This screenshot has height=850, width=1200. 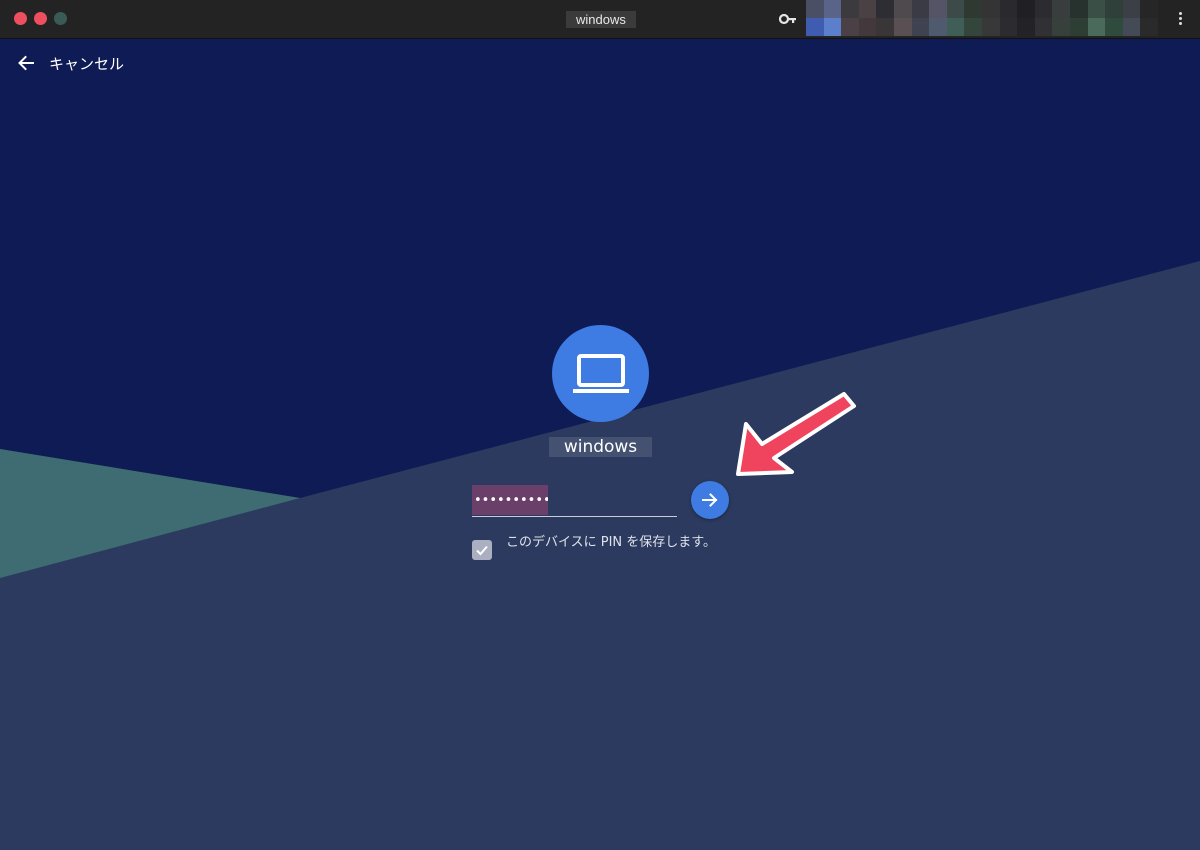 What do you see at coordinates (20, 18) in the screenshot?
I see `close-window-button` at bounding box center [20, 18].